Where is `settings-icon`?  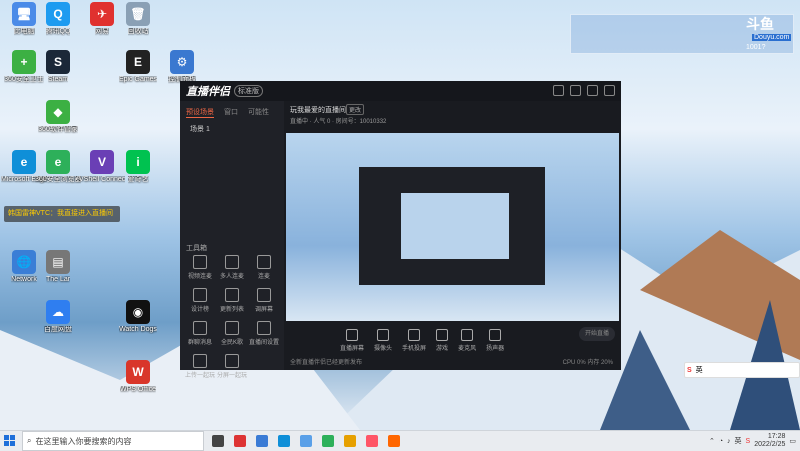 settings-icon is located at coordinates (575, 90).